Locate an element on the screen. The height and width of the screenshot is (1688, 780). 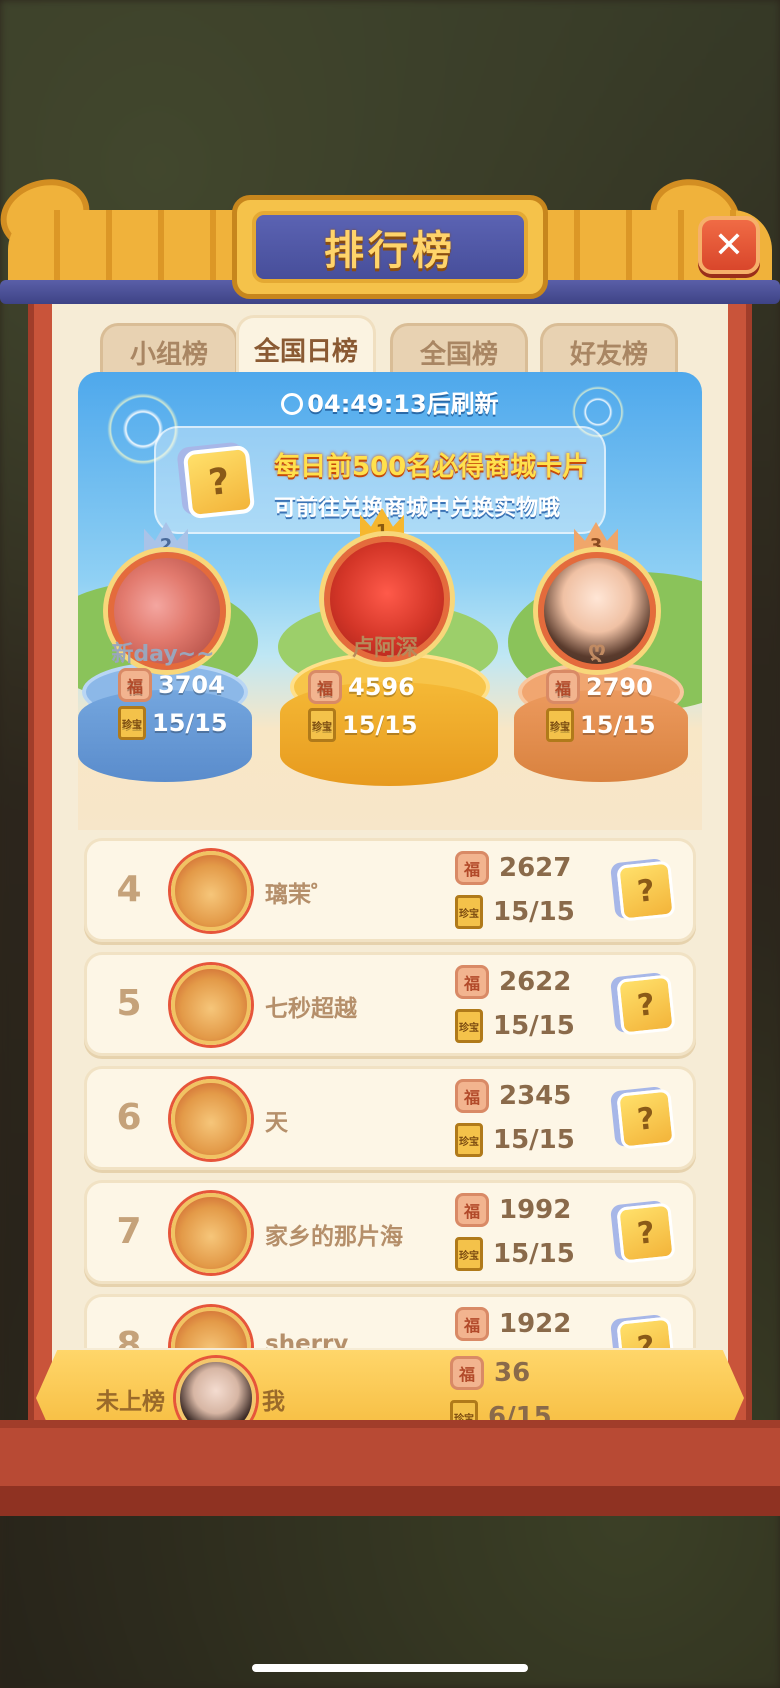
list-item-score: 福 1922 is located at coordinates (513, 1324).